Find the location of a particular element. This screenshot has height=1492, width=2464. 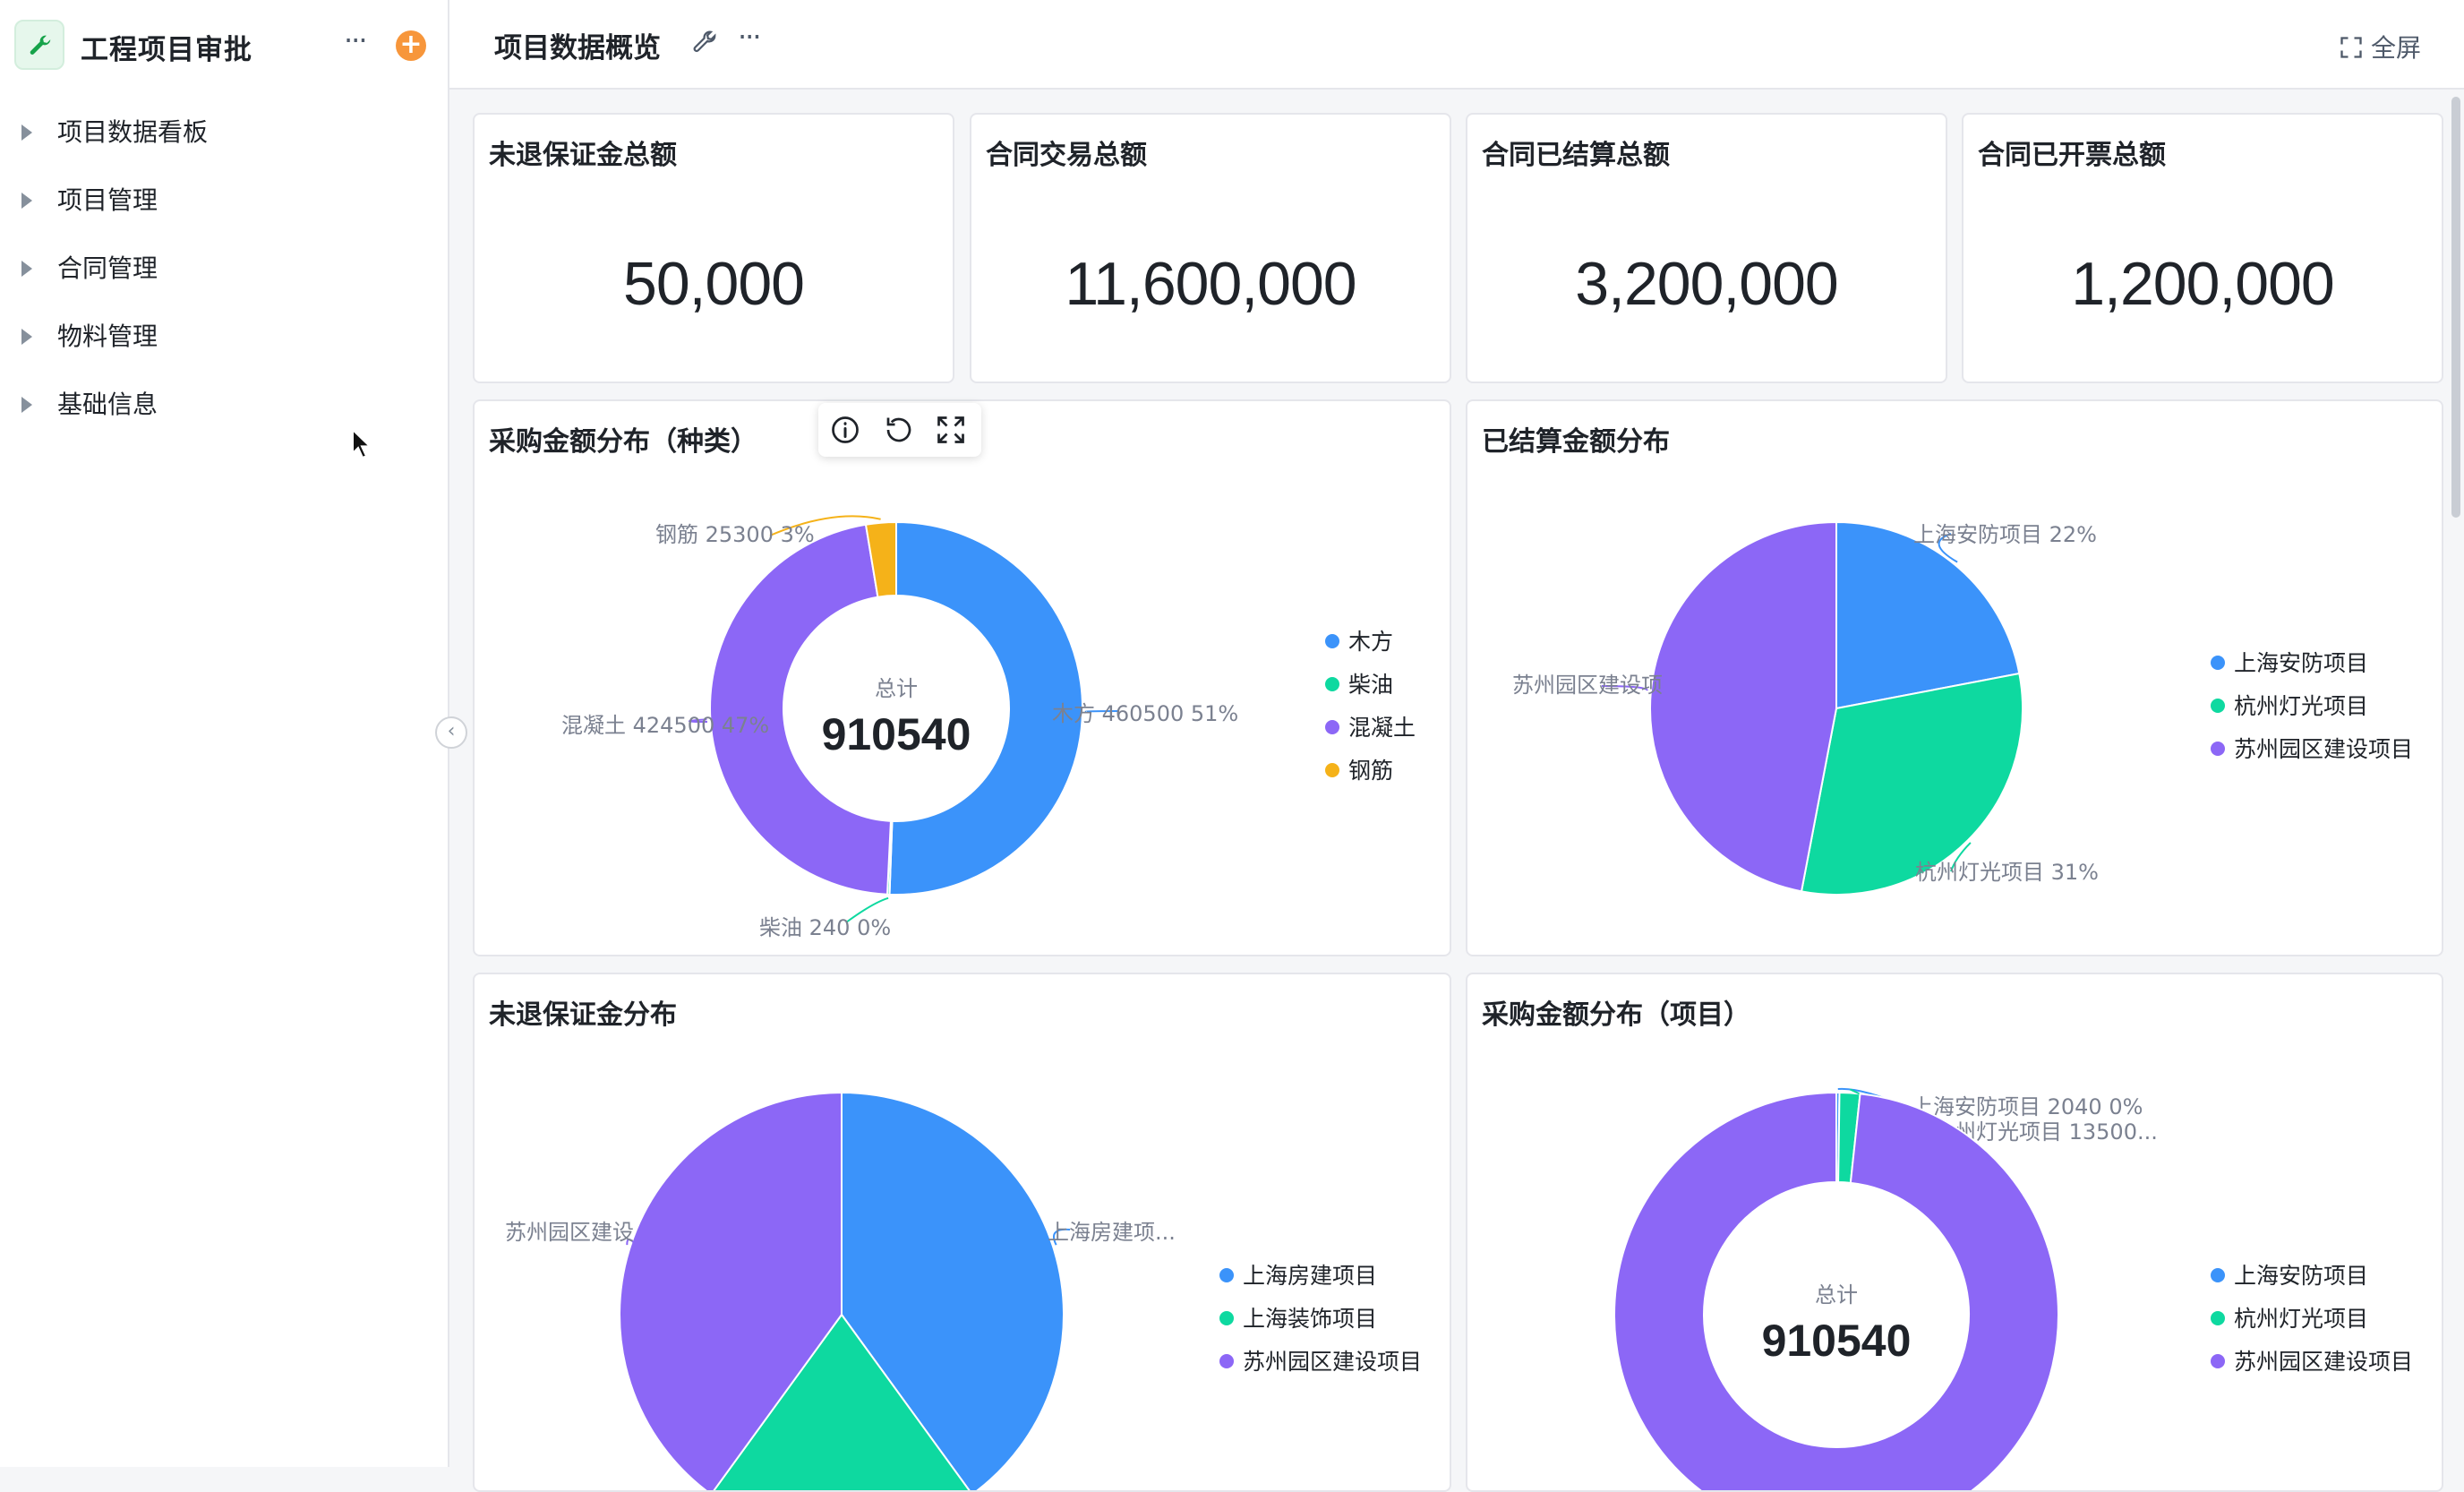

top-bar: 项目数据概览 ··· 全屏 is located at coordinates (1456, 45).